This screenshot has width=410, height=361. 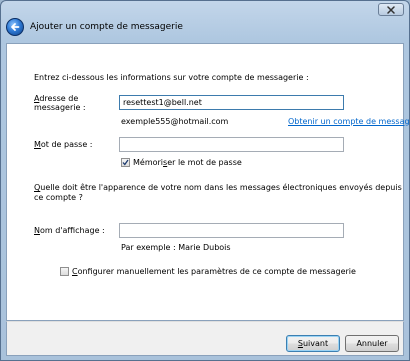 I want to click on display-name-label: Nom d'affichage :, so click(x=69, y=230).